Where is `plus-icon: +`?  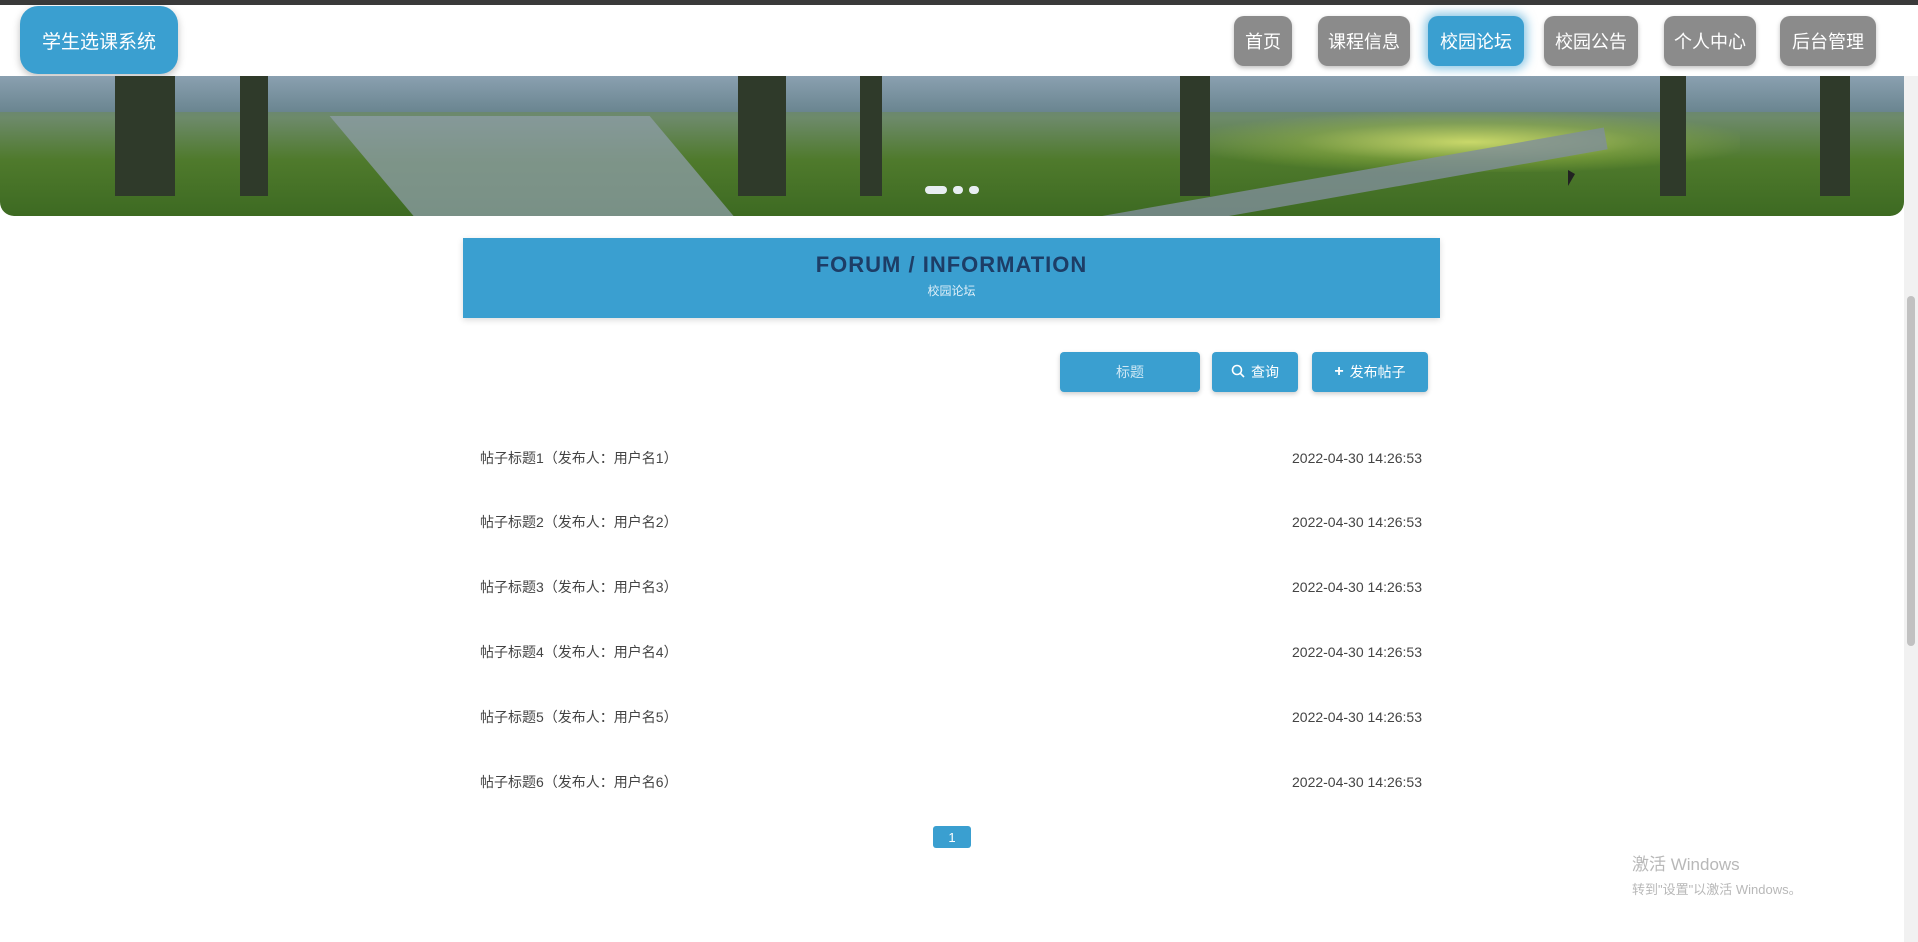
plus-icon: + is located at coordinates (1339, 371).